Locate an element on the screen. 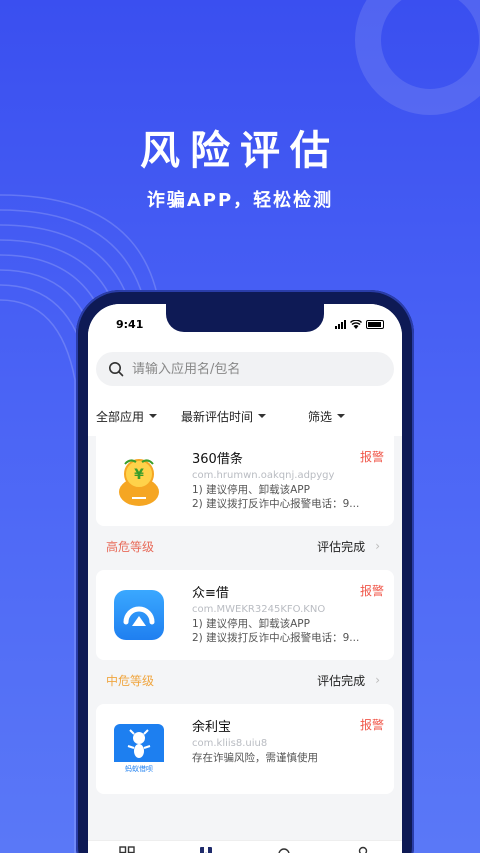  section-high-risk: 高危等级 评估完成 › is located at coordinates (245, 546).